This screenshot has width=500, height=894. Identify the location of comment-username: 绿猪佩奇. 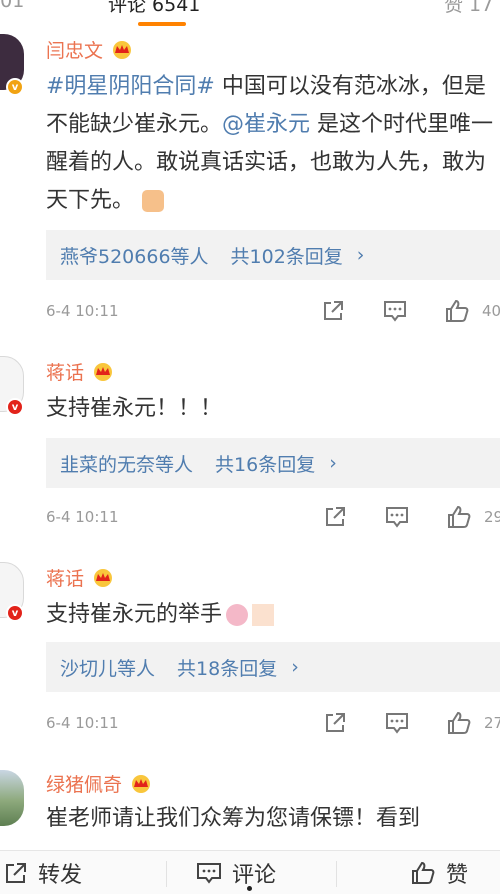
(84, 783).